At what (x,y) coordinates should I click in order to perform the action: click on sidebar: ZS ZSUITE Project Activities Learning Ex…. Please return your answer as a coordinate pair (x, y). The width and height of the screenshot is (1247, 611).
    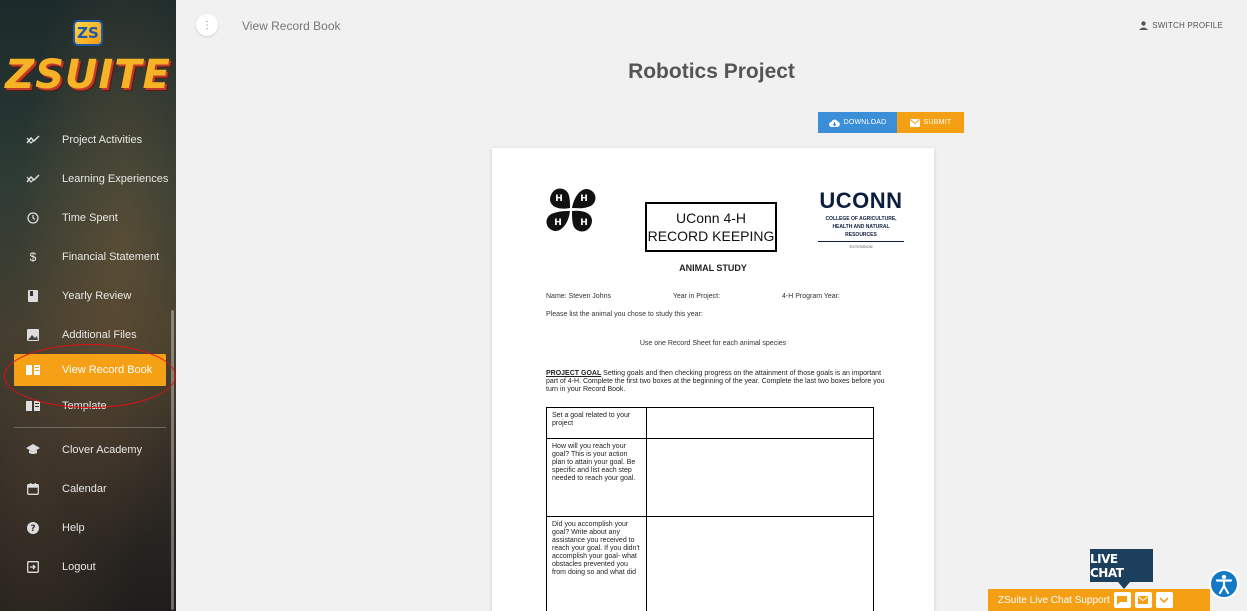
    Looking at the image, I should click on (88, 305).